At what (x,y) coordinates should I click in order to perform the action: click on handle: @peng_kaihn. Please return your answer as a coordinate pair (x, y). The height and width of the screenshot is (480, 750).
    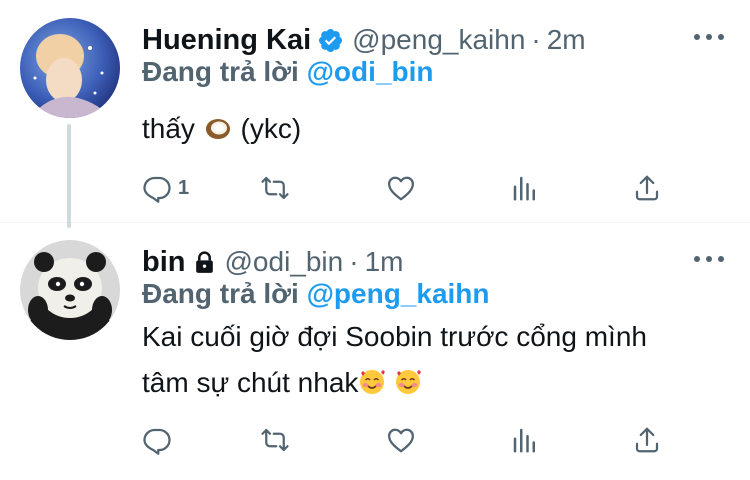
    Looking at the image, I should click on (438, 40).